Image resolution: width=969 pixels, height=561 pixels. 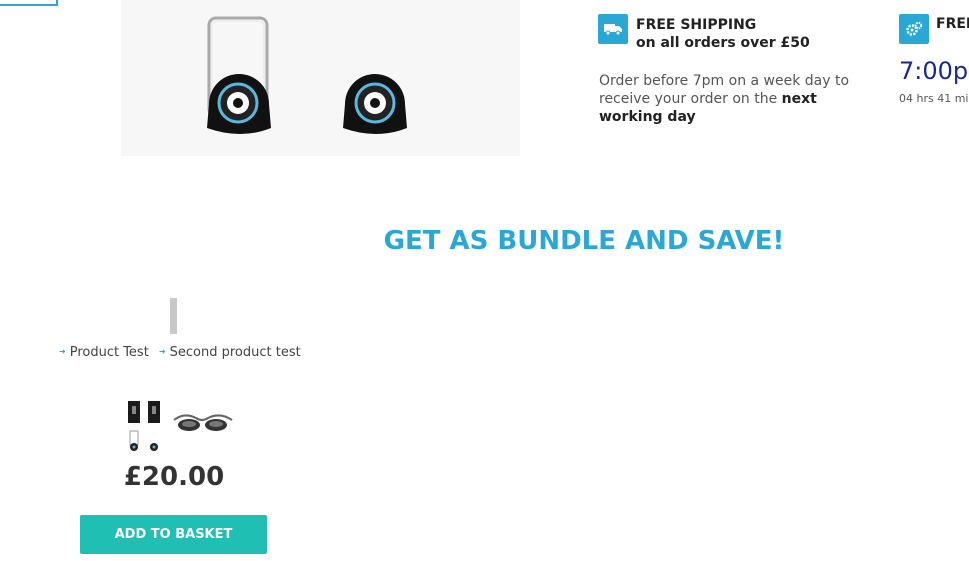 What do you see at coordinates (934, 71) in the screenshot?
I see `cutoff-time: 7:00pm` at bounding box center [934, 71].